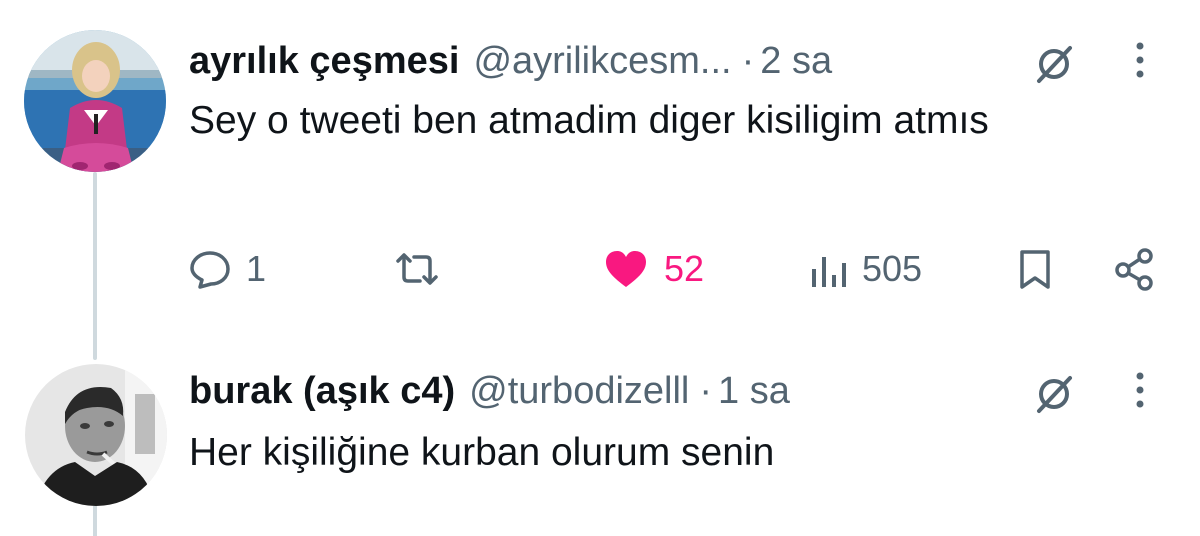 The image size is (1200, 536). I want to click on share-button, so click(1135, 269).